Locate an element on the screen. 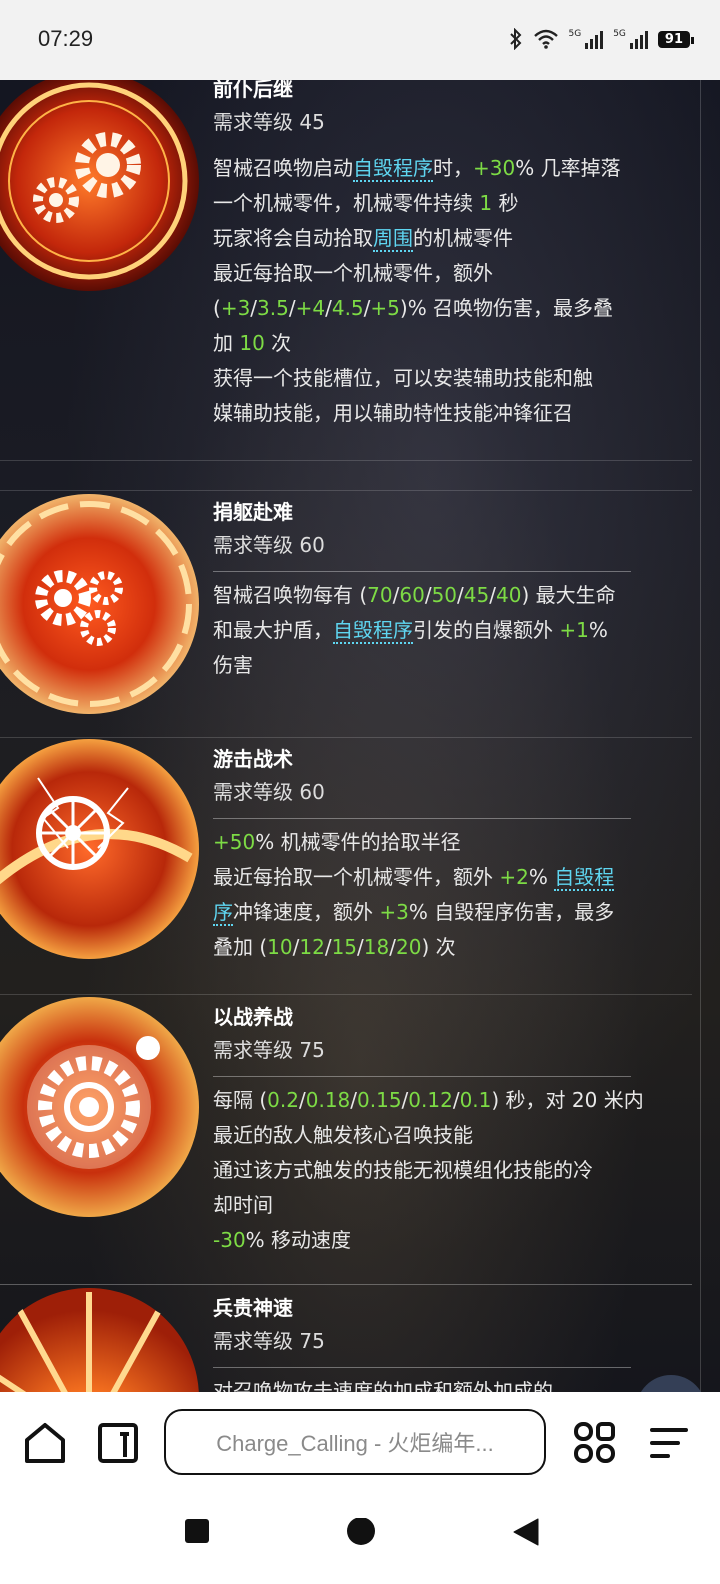 This screenshot has height=1584, width=720. description-text: 智械召唤物启动 is located at coordinates (283, 168).